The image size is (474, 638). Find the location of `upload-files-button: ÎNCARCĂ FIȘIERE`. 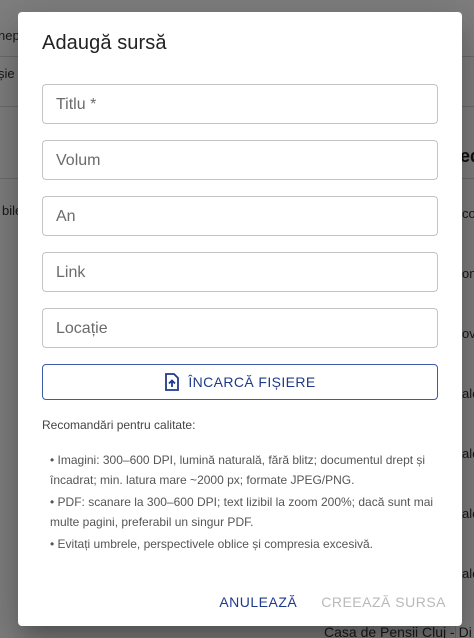

upload-files-button: ÎNCARCĂ FIȘIERE is located at coordinates (240, 382).